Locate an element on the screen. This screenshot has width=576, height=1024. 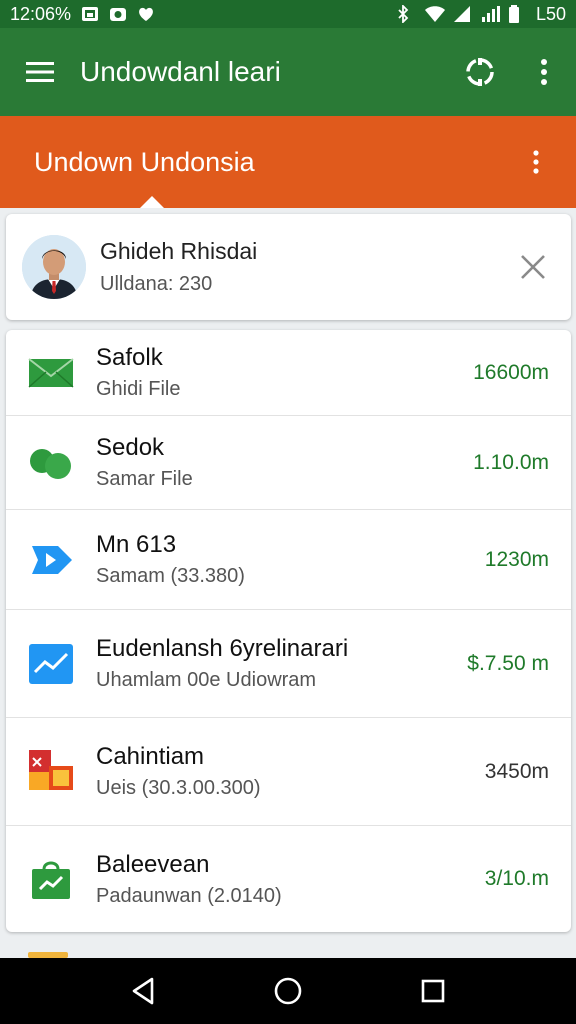
status-bar-right: L50 is located at coordinates (481, 14).